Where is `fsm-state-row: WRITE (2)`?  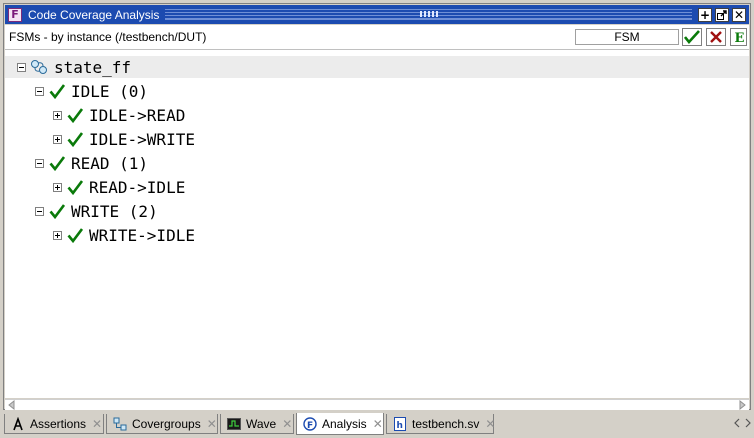 fsm-state-row: WRITE (2) is located at coordinates (96, 211).